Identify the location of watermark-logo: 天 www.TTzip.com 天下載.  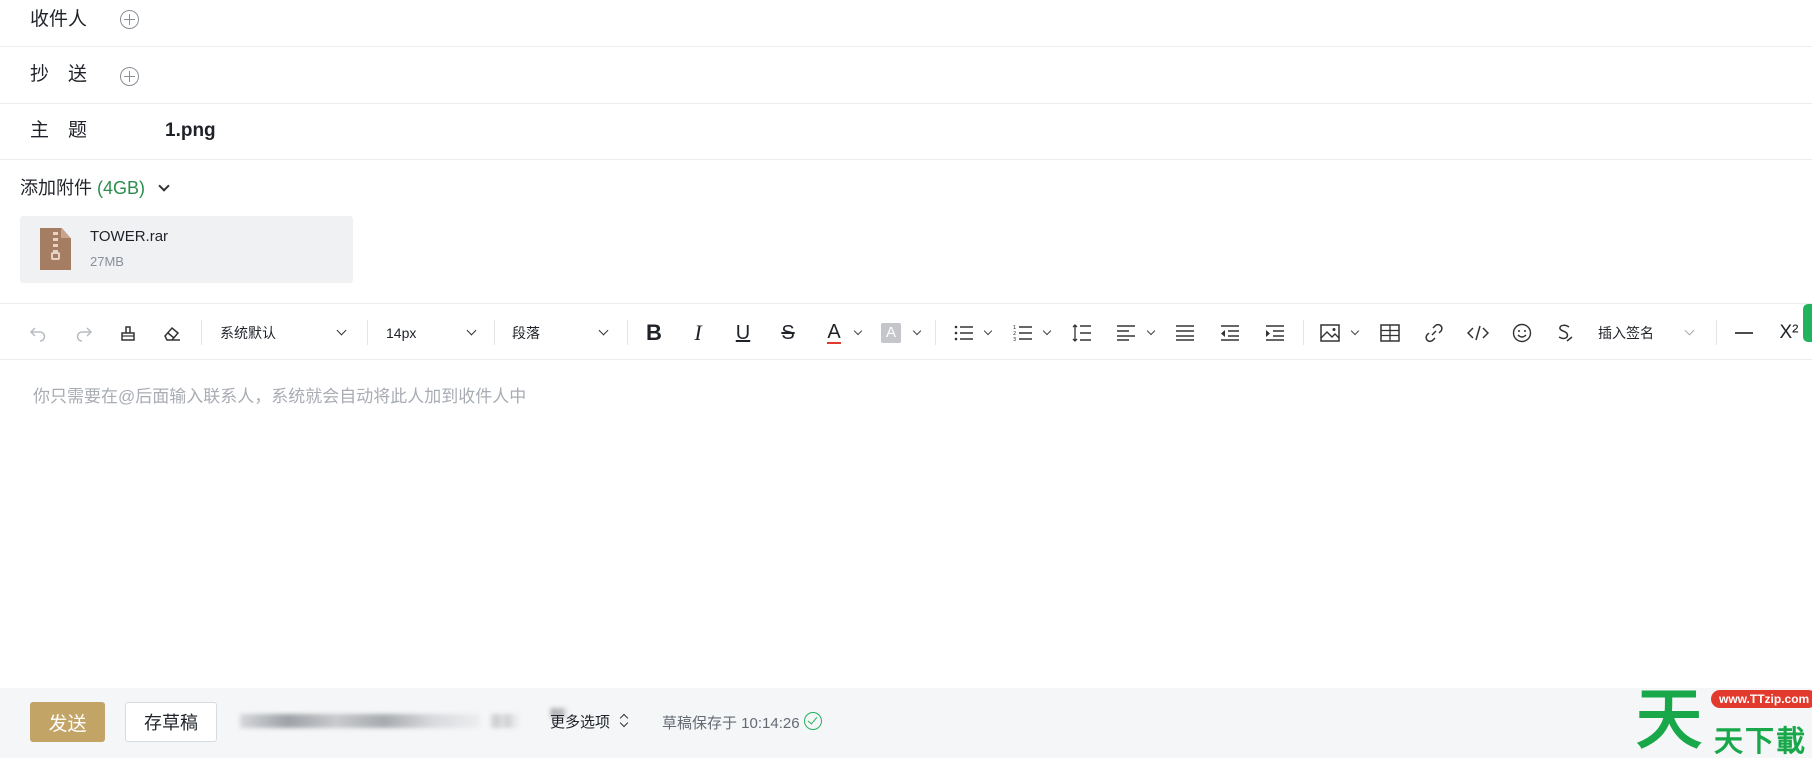
(1724, 720).